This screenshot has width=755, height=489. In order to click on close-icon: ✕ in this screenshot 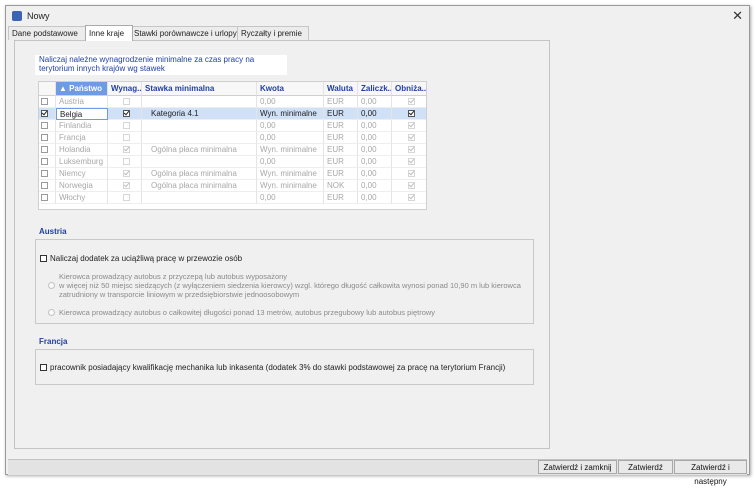, I will do `click(737, 16)`.